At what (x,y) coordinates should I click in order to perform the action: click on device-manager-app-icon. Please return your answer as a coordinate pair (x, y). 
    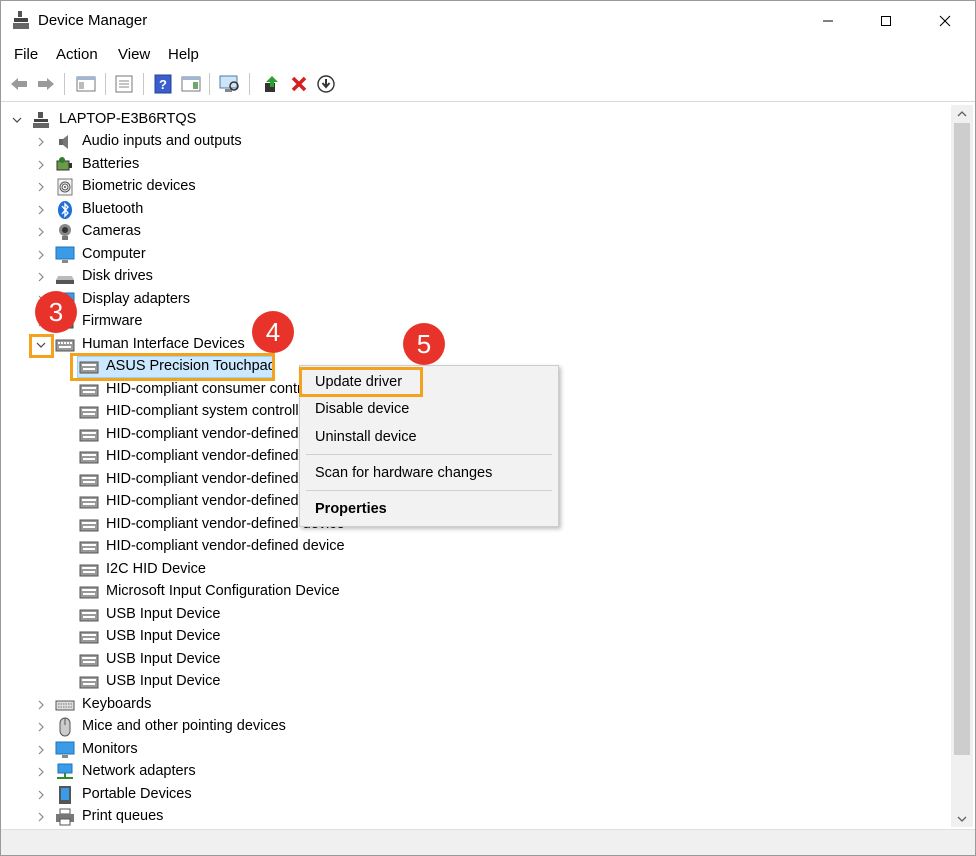
    Looking at the image, I should click on (21, 20).